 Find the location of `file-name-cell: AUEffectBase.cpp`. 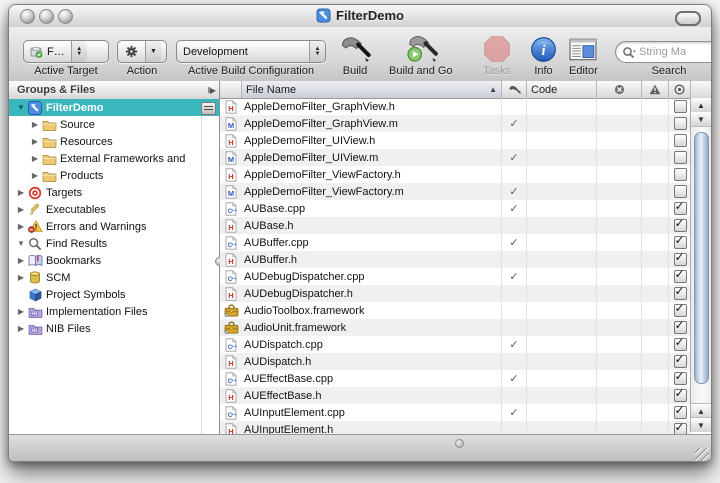

file-name-cell: AUEffectBase.cpp is located at coordinates (372, 378).